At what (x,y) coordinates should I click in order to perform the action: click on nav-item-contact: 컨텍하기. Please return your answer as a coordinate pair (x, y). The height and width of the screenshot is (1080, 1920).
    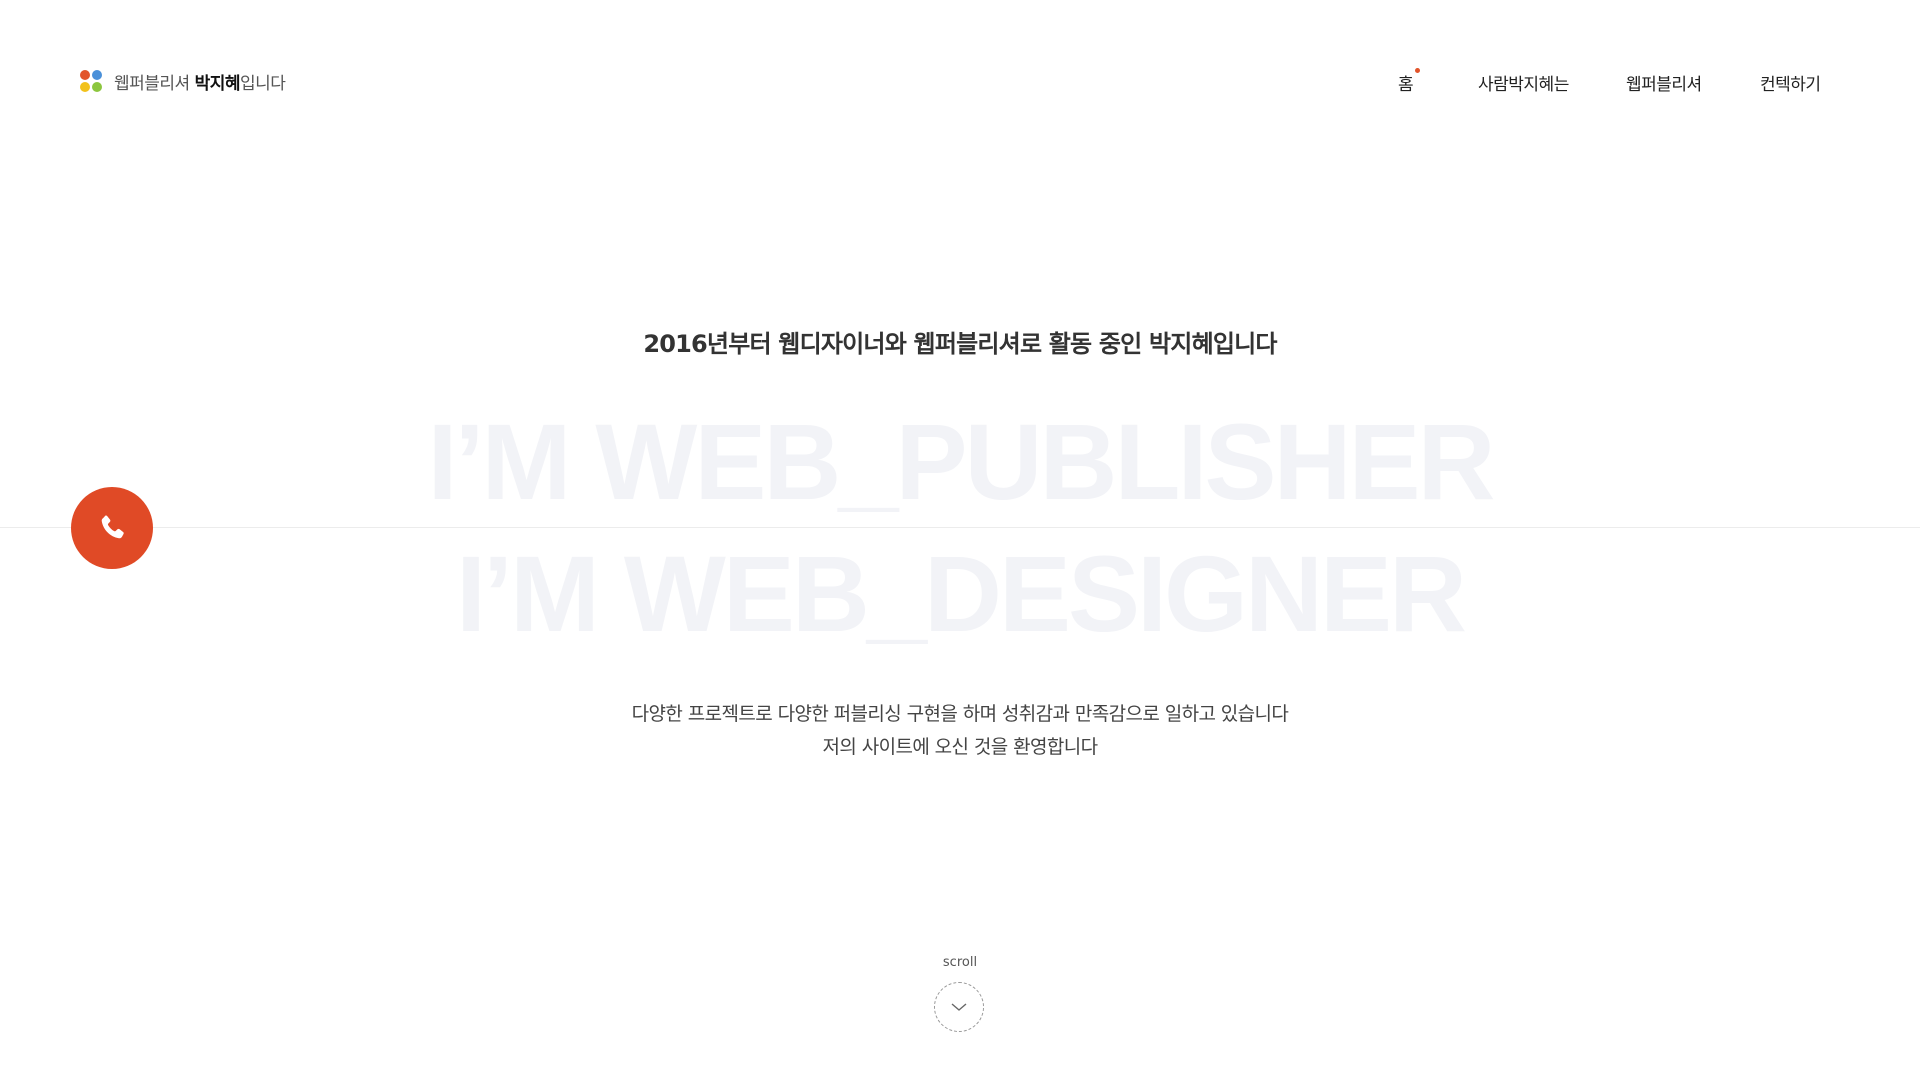
    Looking at the image, I should click on (1790, 82).